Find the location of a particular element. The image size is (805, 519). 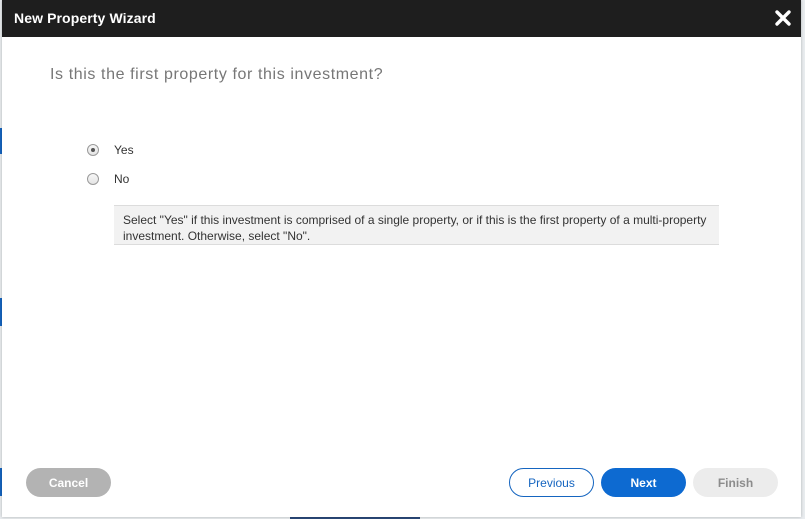

close-icon is located at coordinates (783, 18).